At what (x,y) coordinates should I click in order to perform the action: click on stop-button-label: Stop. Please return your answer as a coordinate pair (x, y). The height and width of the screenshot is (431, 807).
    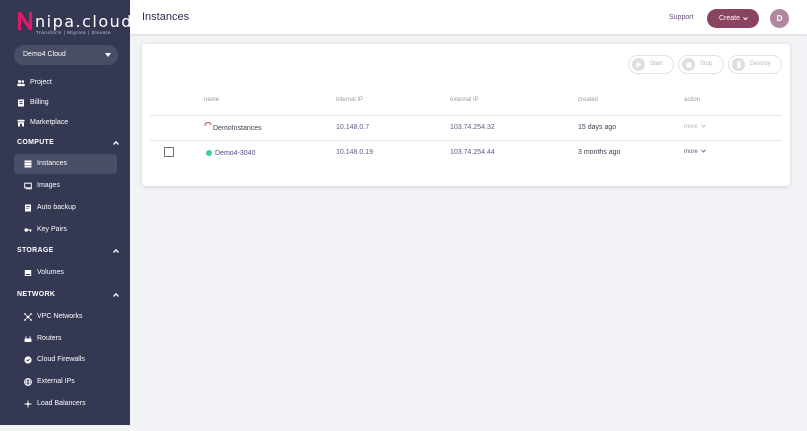
    Looking at the image, I should click on (706, 64).